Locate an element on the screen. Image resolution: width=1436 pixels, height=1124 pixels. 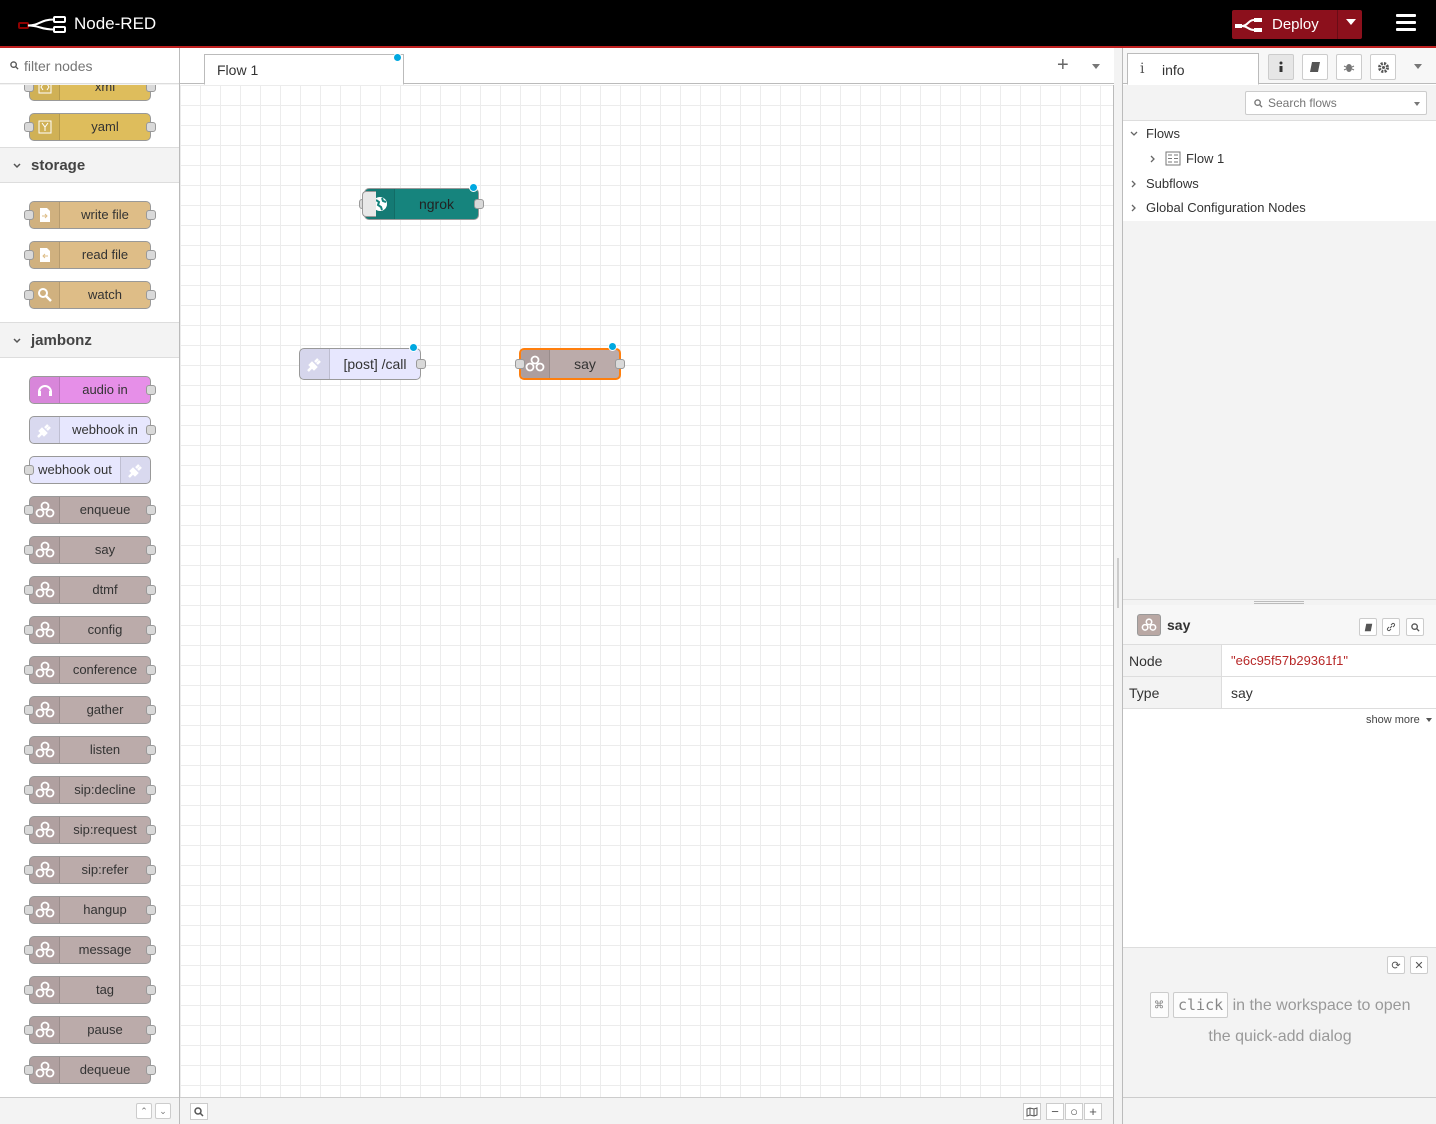
search-flows-input is located at coordinates (1338, 103).